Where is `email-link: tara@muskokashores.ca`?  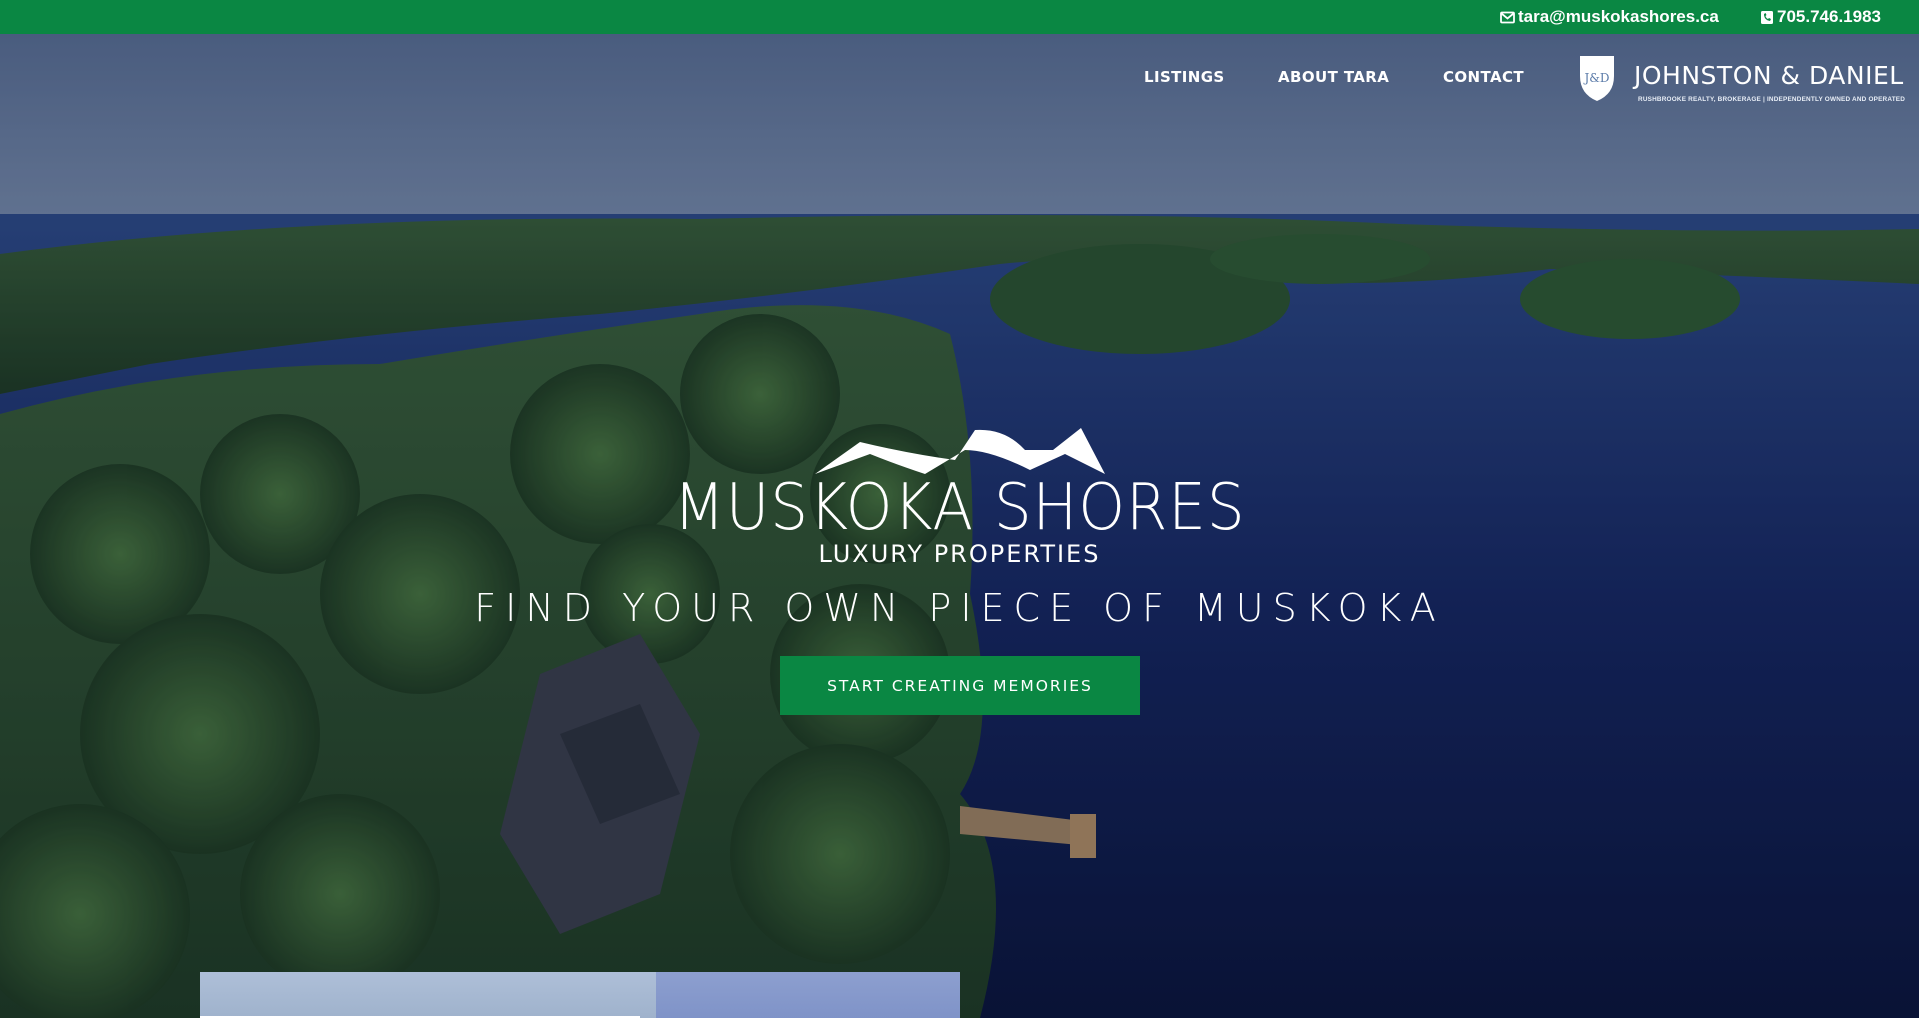 email-link: tara@muskokashores.ca is located at coordinates (1609, 17).